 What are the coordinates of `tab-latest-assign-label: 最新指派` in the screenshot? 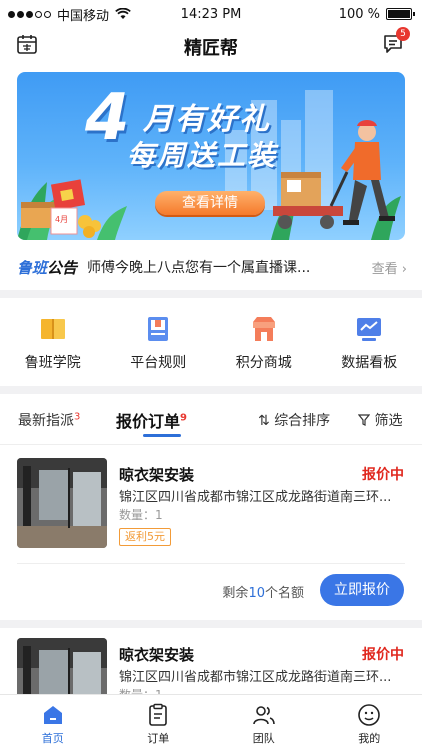 It's located at (46, 421).